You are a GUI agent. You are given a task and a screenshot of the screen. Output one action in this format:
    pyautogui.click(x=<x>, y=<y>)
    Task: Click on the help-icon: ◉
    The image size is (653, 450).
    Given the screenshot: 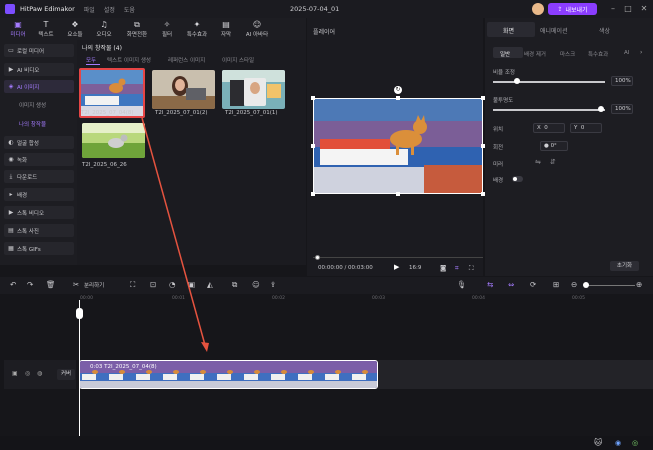 What is the action you would take?
    pyautogui.click(x=618, y=443)
    